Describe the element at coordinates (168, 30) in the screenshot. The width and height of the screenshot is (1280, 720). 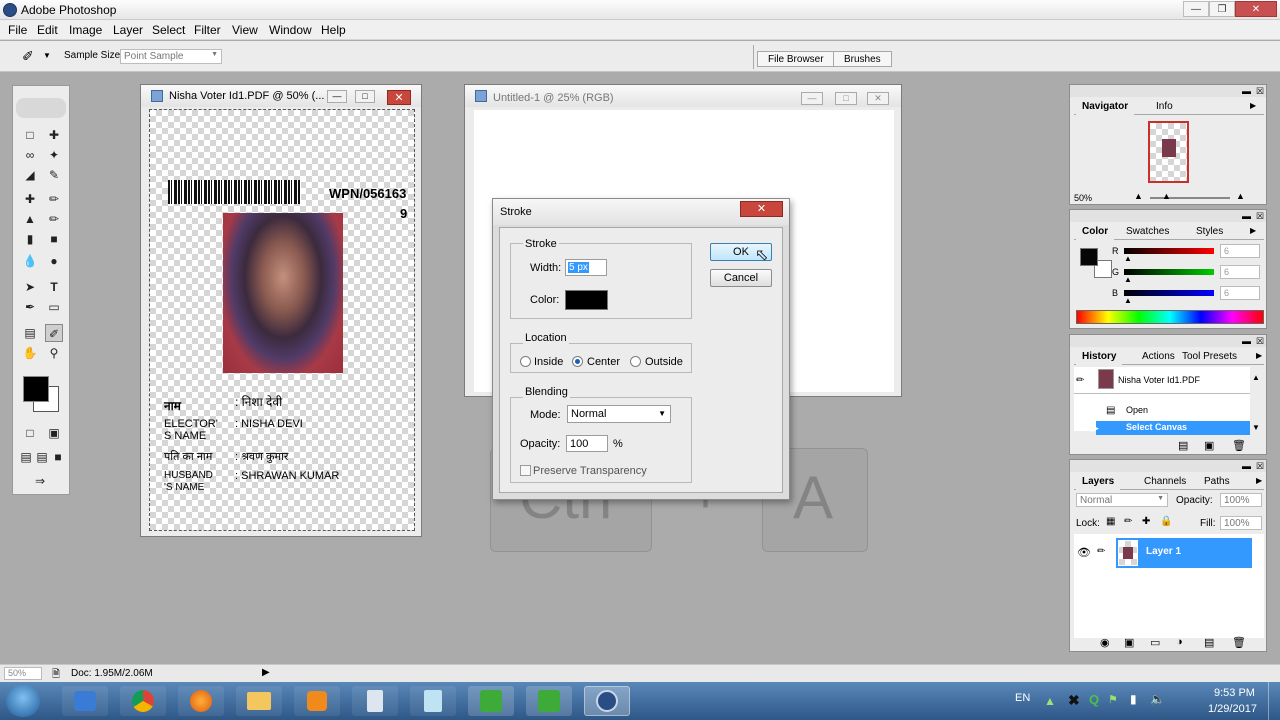
I see `menu-select: Select` at that location.